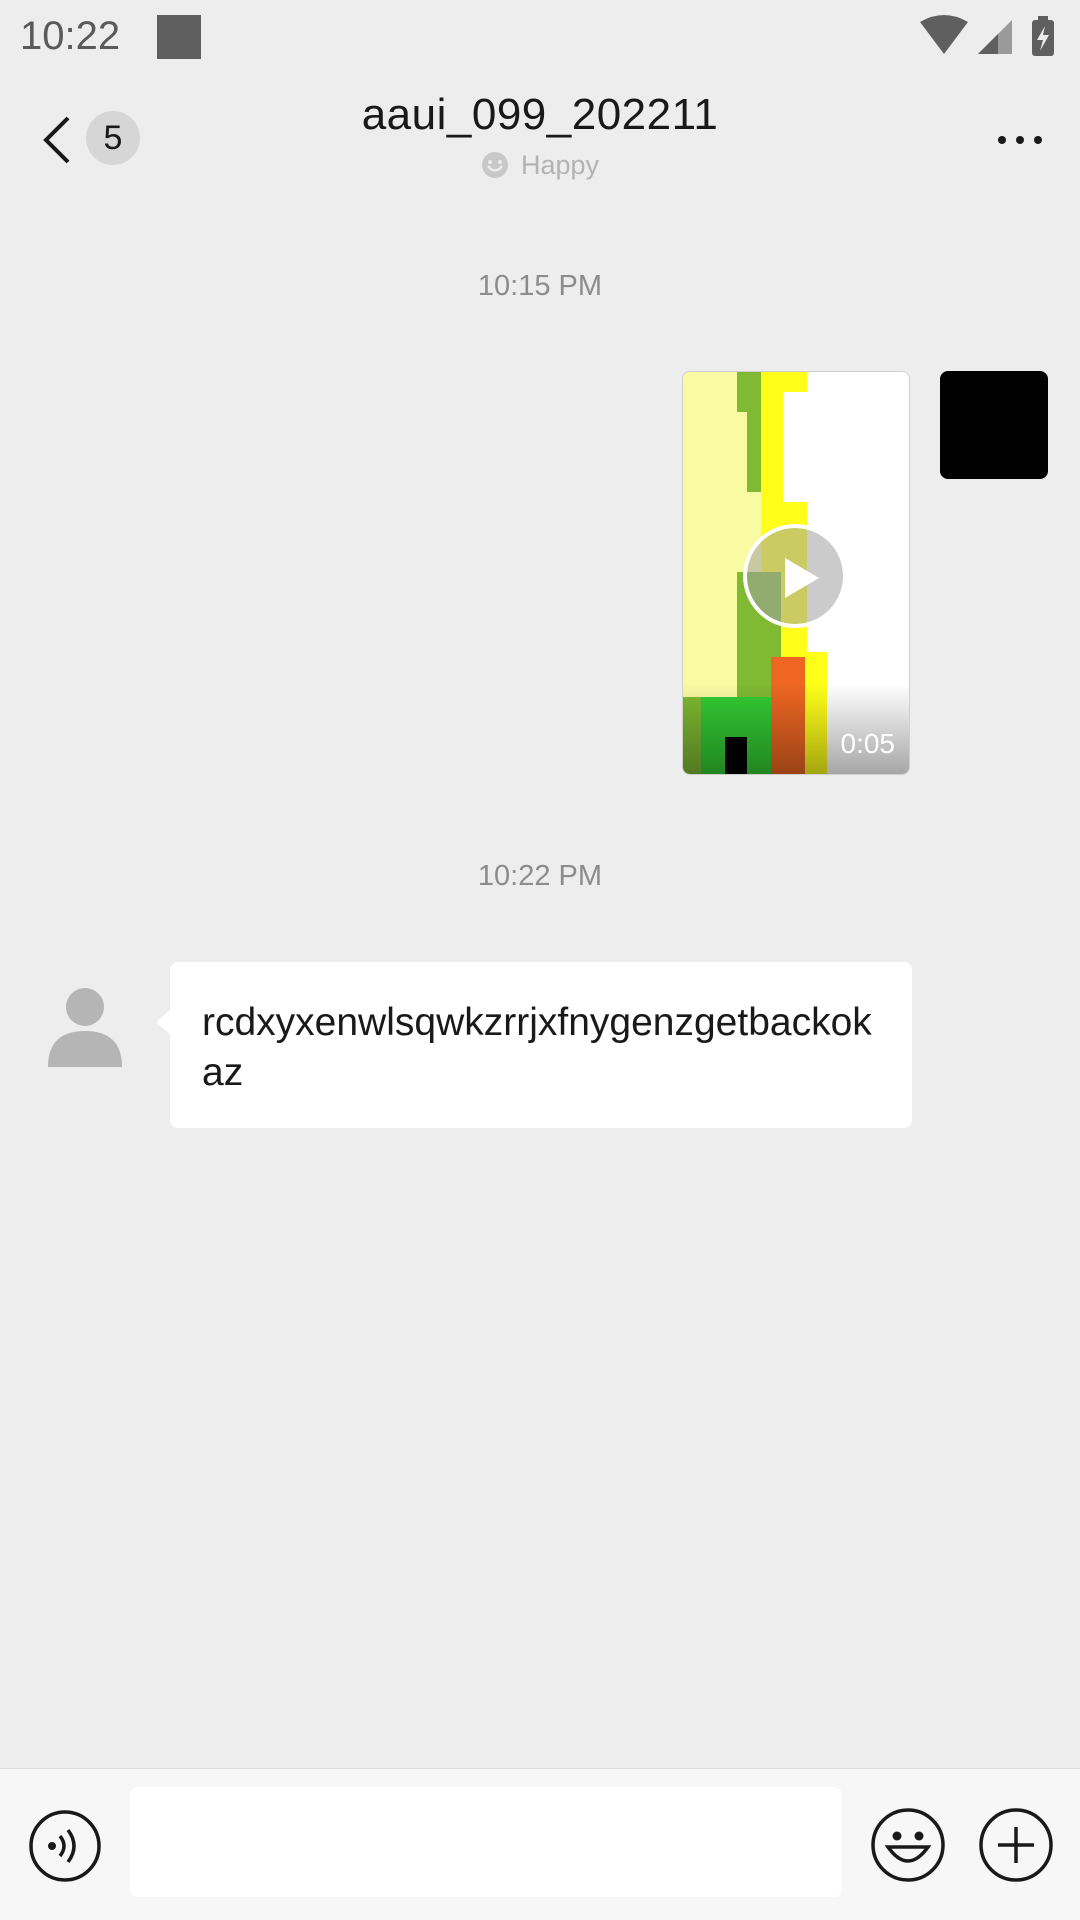 The height and width of the screenshot is (1920, 1080). What do you see at coordinates (65, 1846) in the screenshot?
I see `voice-icon` at bounding box center [65, 1846].